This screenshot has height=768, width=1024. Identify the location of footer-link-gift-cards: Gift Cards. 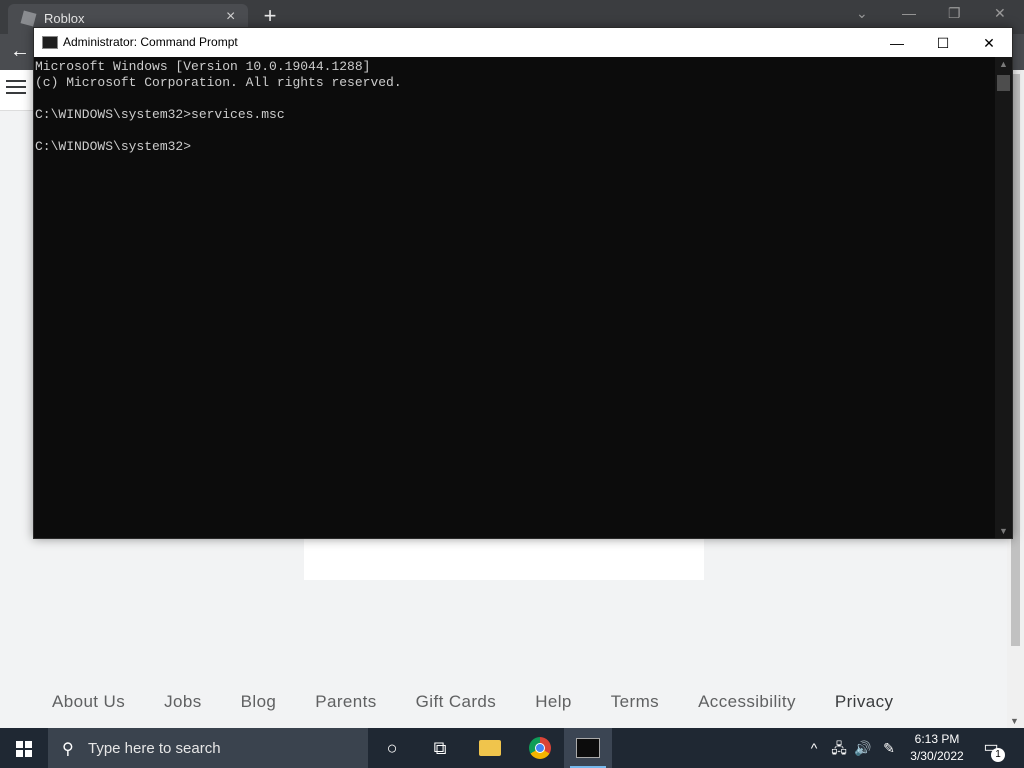
(456, 702).